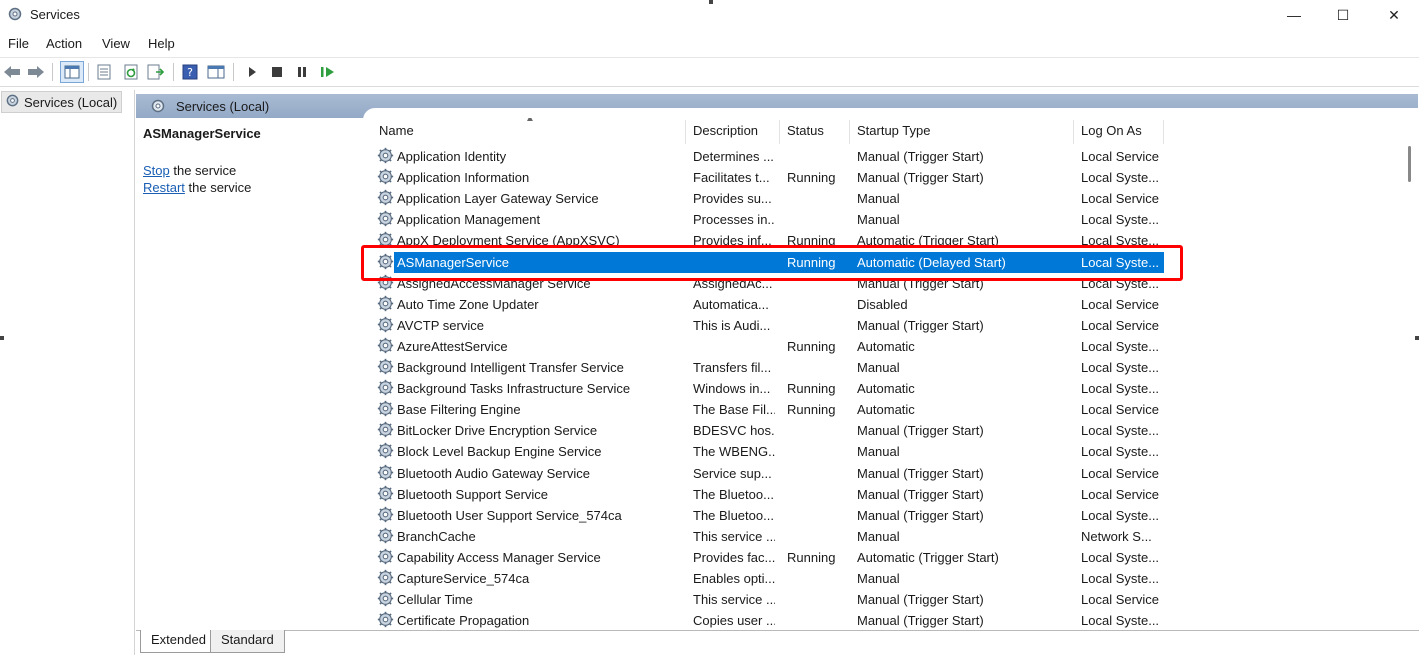 Image resolution: width=1419 pixels, height=656 pixels. What do you see at coordinates (247, 641) in the screenshot?
I see `tab-standard: Standard` at bounding box center [247, 641].